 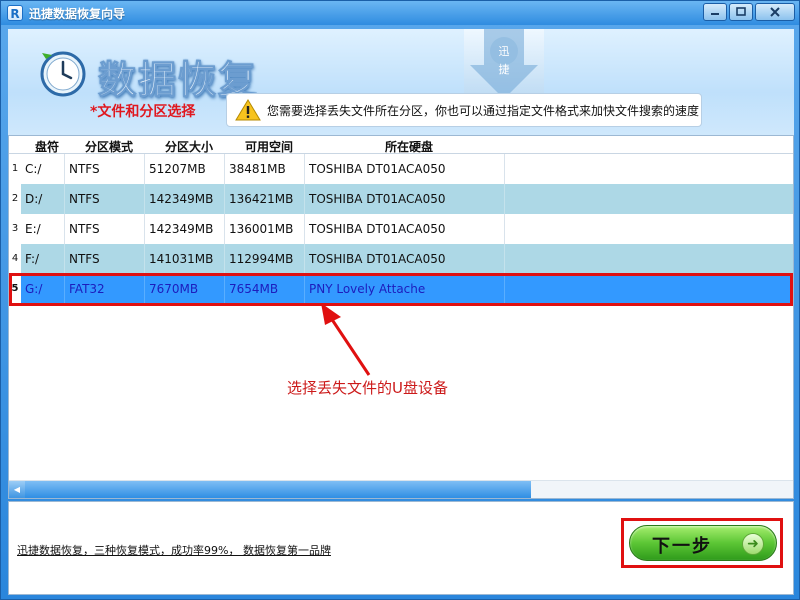 What do you see at coordinates (43, 229) in the screenshot?
I see `cell-drive: E:/` at bounding box center [43, 229].